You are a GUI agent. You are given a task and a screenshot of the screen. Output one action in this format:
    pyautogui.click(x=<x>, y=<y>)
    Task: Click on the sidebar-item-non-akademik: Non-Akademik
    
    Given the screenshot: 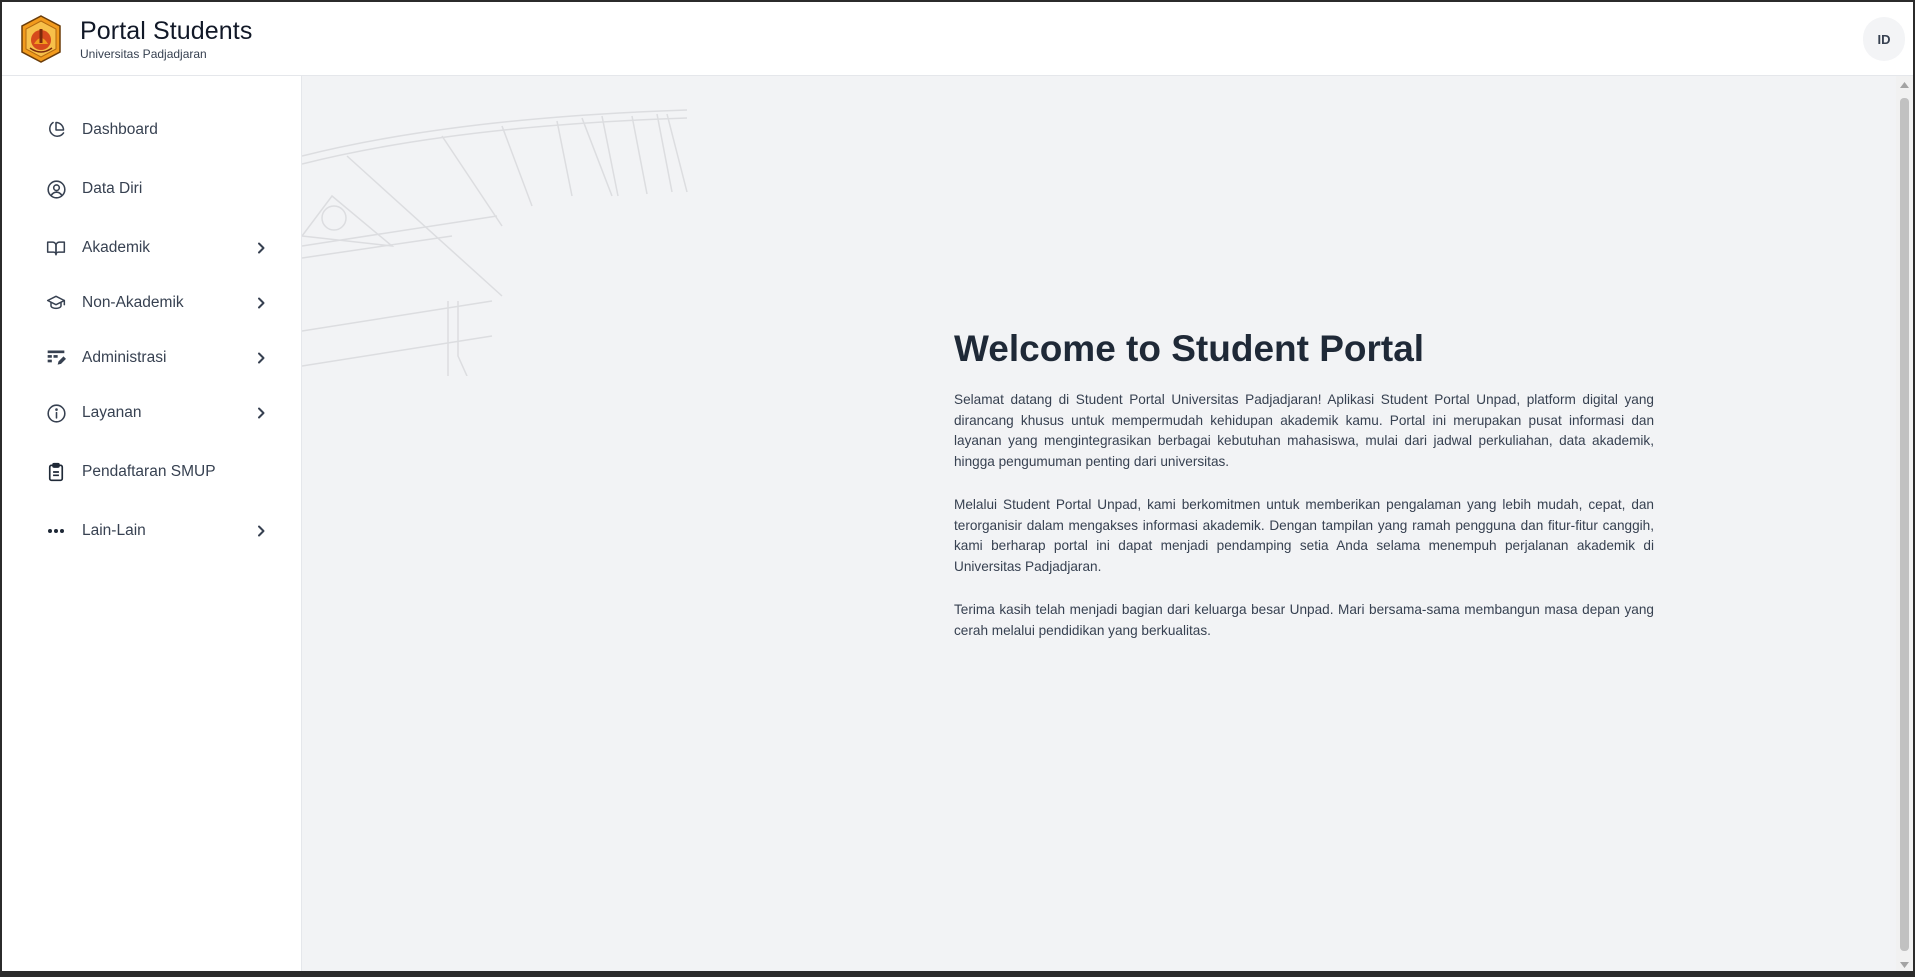 What is the action you would take?
    pyautogui.click(x=152, y=303)
    